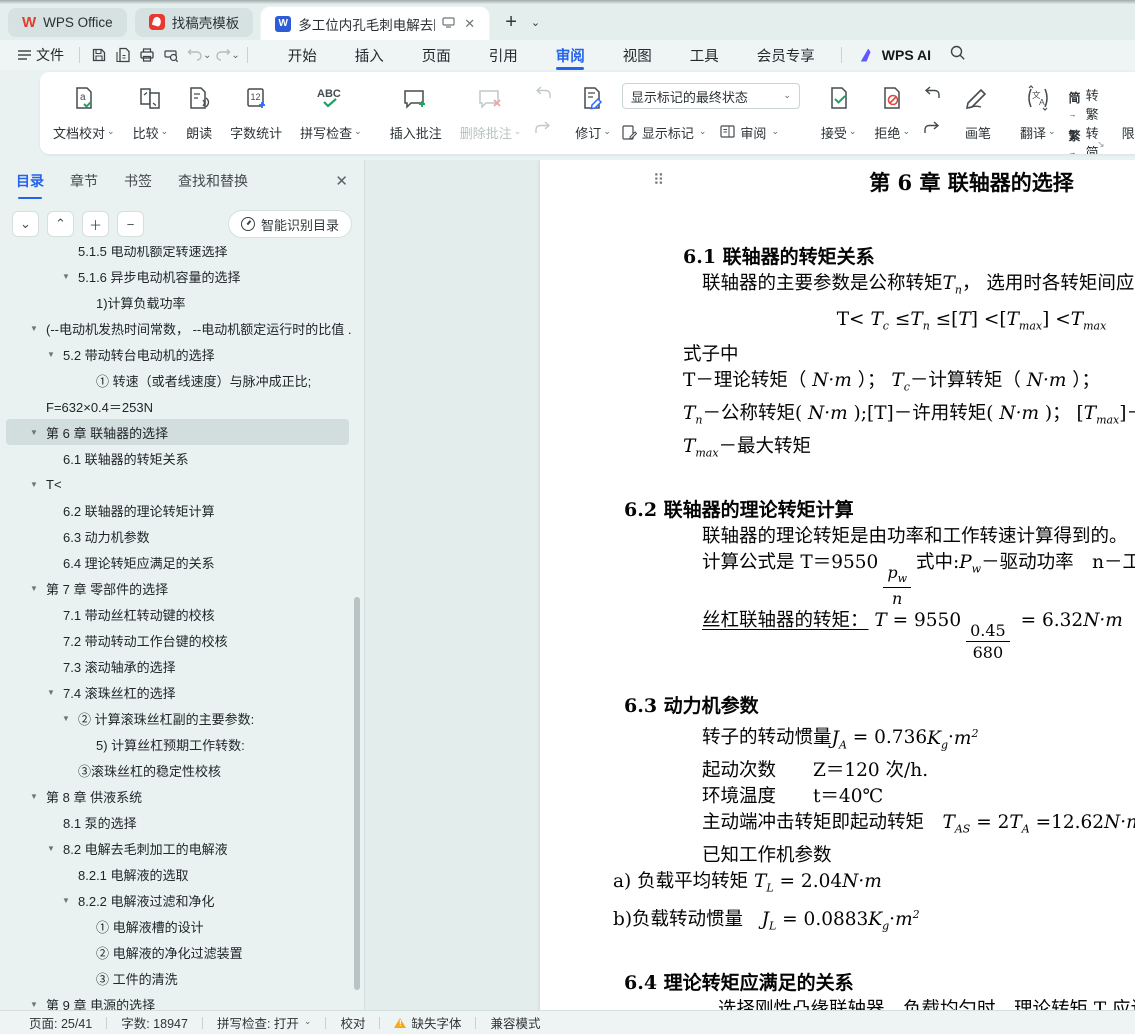 This screenshot has width=1135, height=1034. I want to click on document-tab-active: W 多工位内孔毛刺电解去除机床椎 ✕, so click(375, 23).